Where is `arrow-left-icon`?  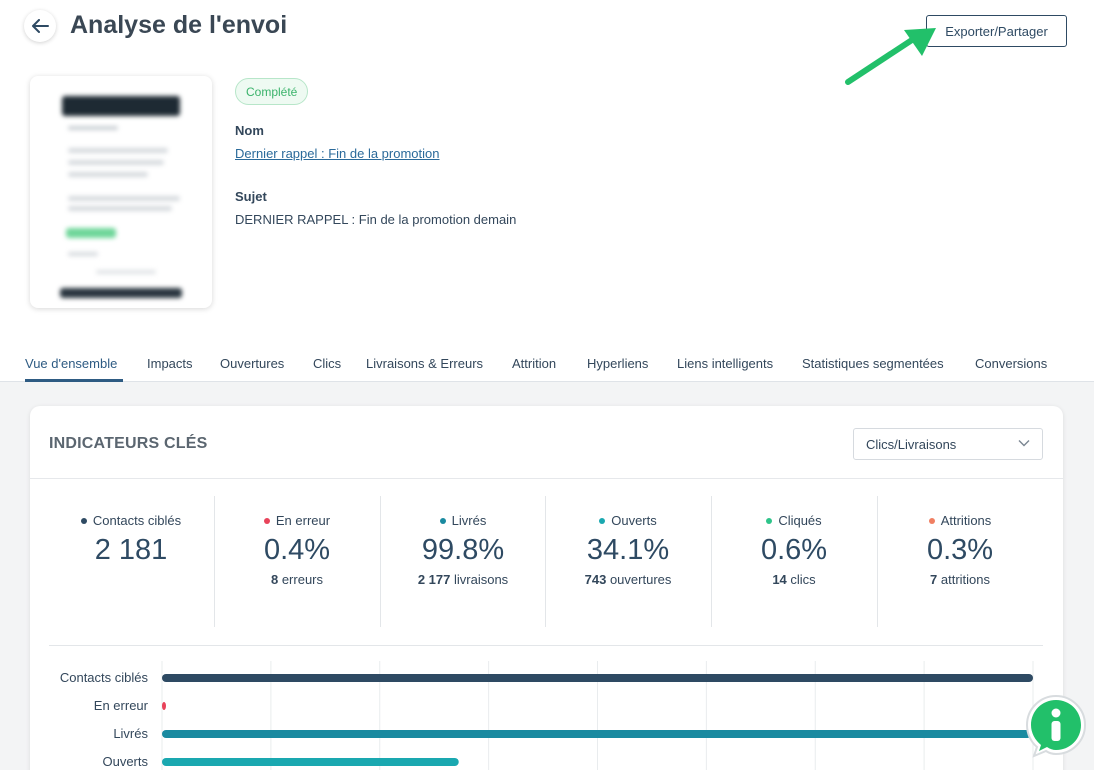 arrow-left-icon is located at coordinates (40, 26).